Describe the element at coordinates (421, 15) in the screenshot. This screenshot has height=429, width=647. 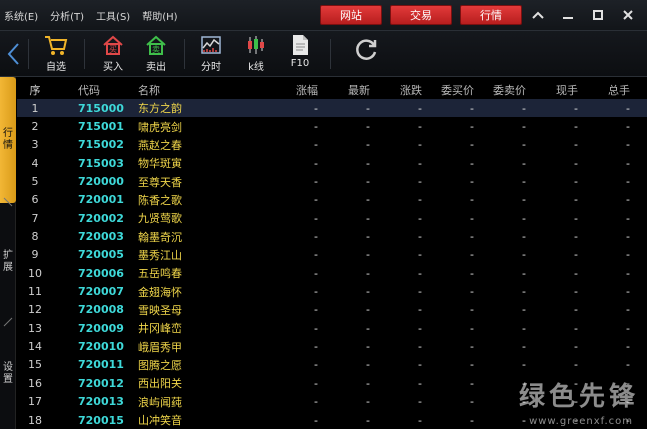
I see `trade-button: 交易` at that location.